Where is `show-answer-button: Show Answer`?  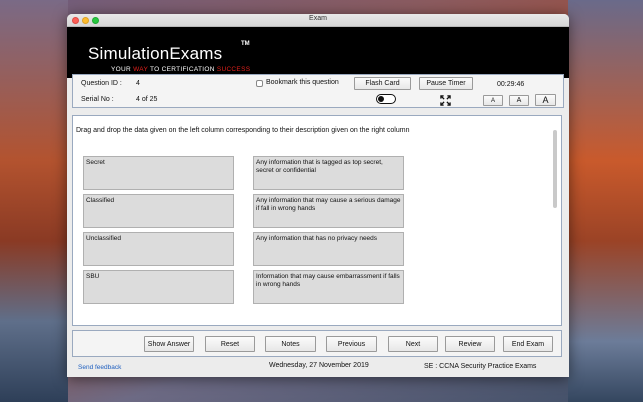 show-answer-button: Show Answer is located at coordinates (169, 344).